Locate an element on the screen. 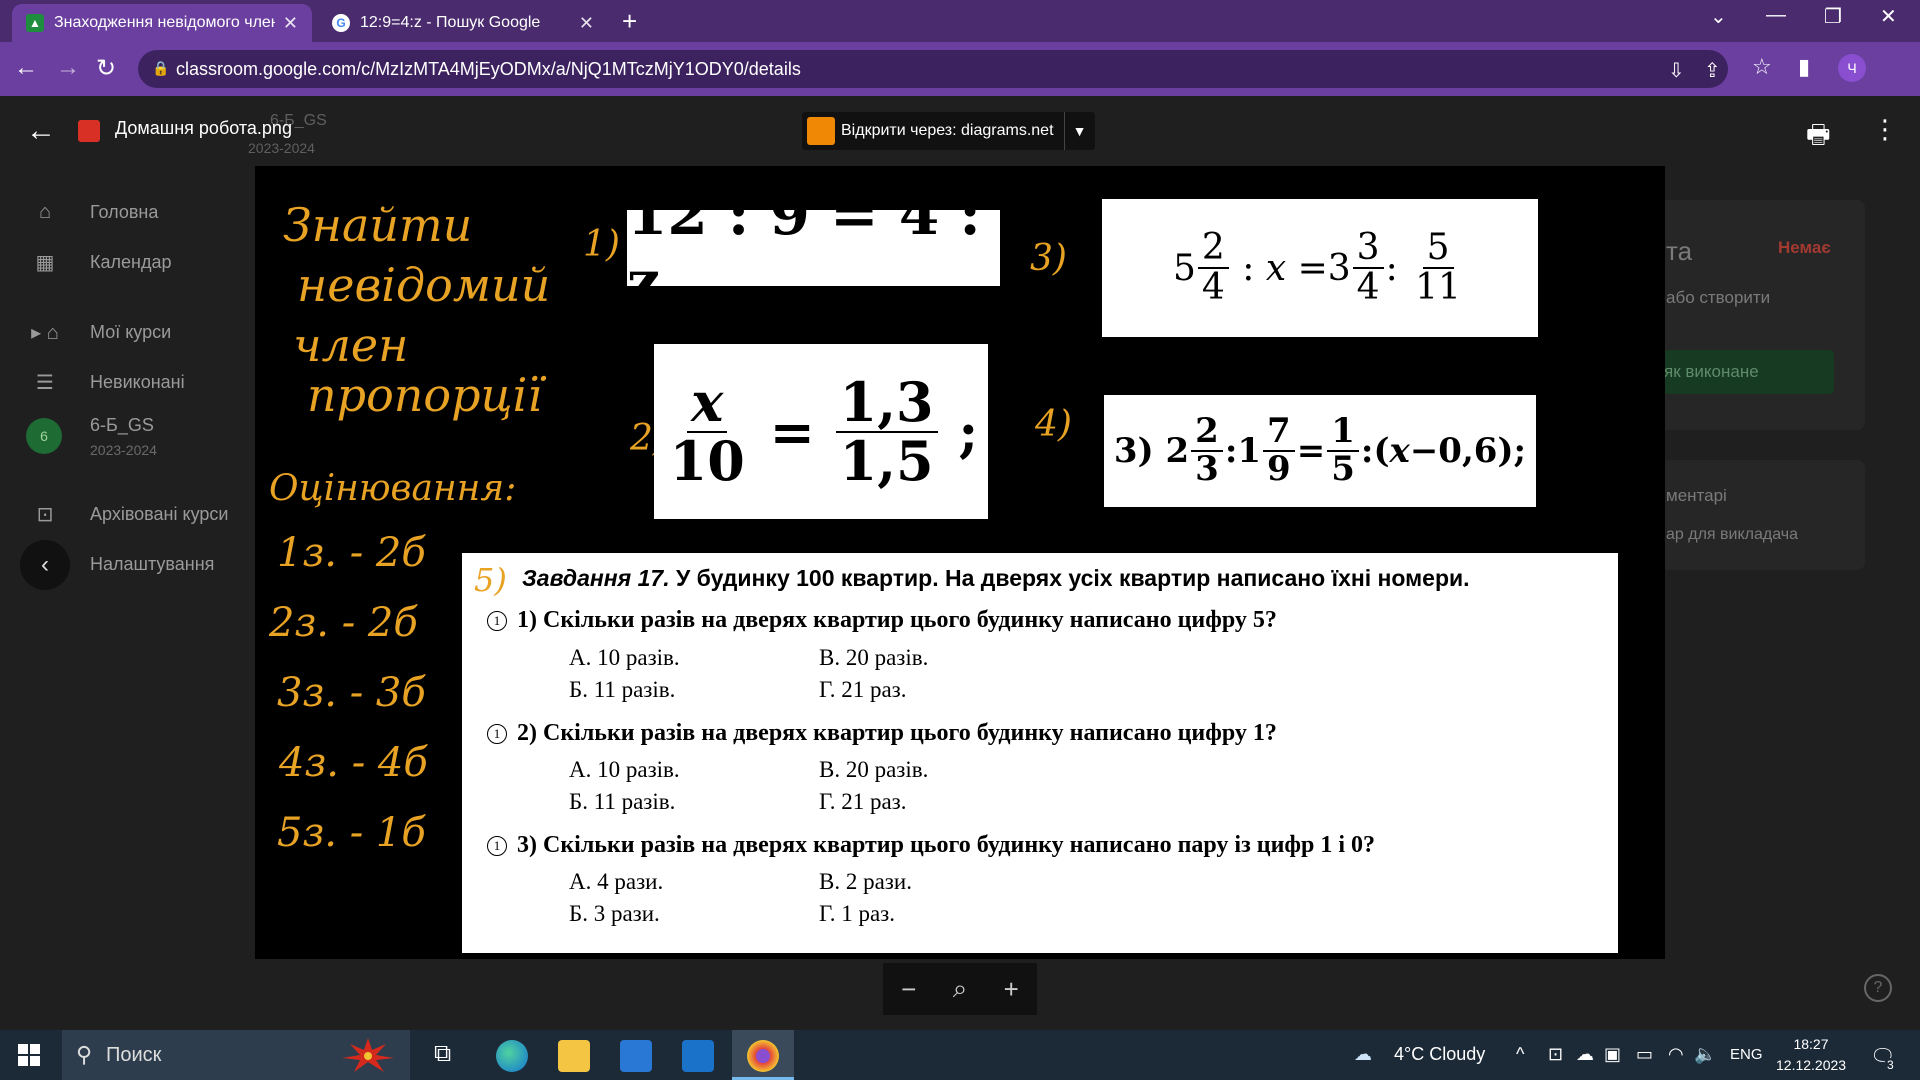 This screenshot has height=1080, width=1920. print-icon: 🖶 is located at coordinates (1818, 138).